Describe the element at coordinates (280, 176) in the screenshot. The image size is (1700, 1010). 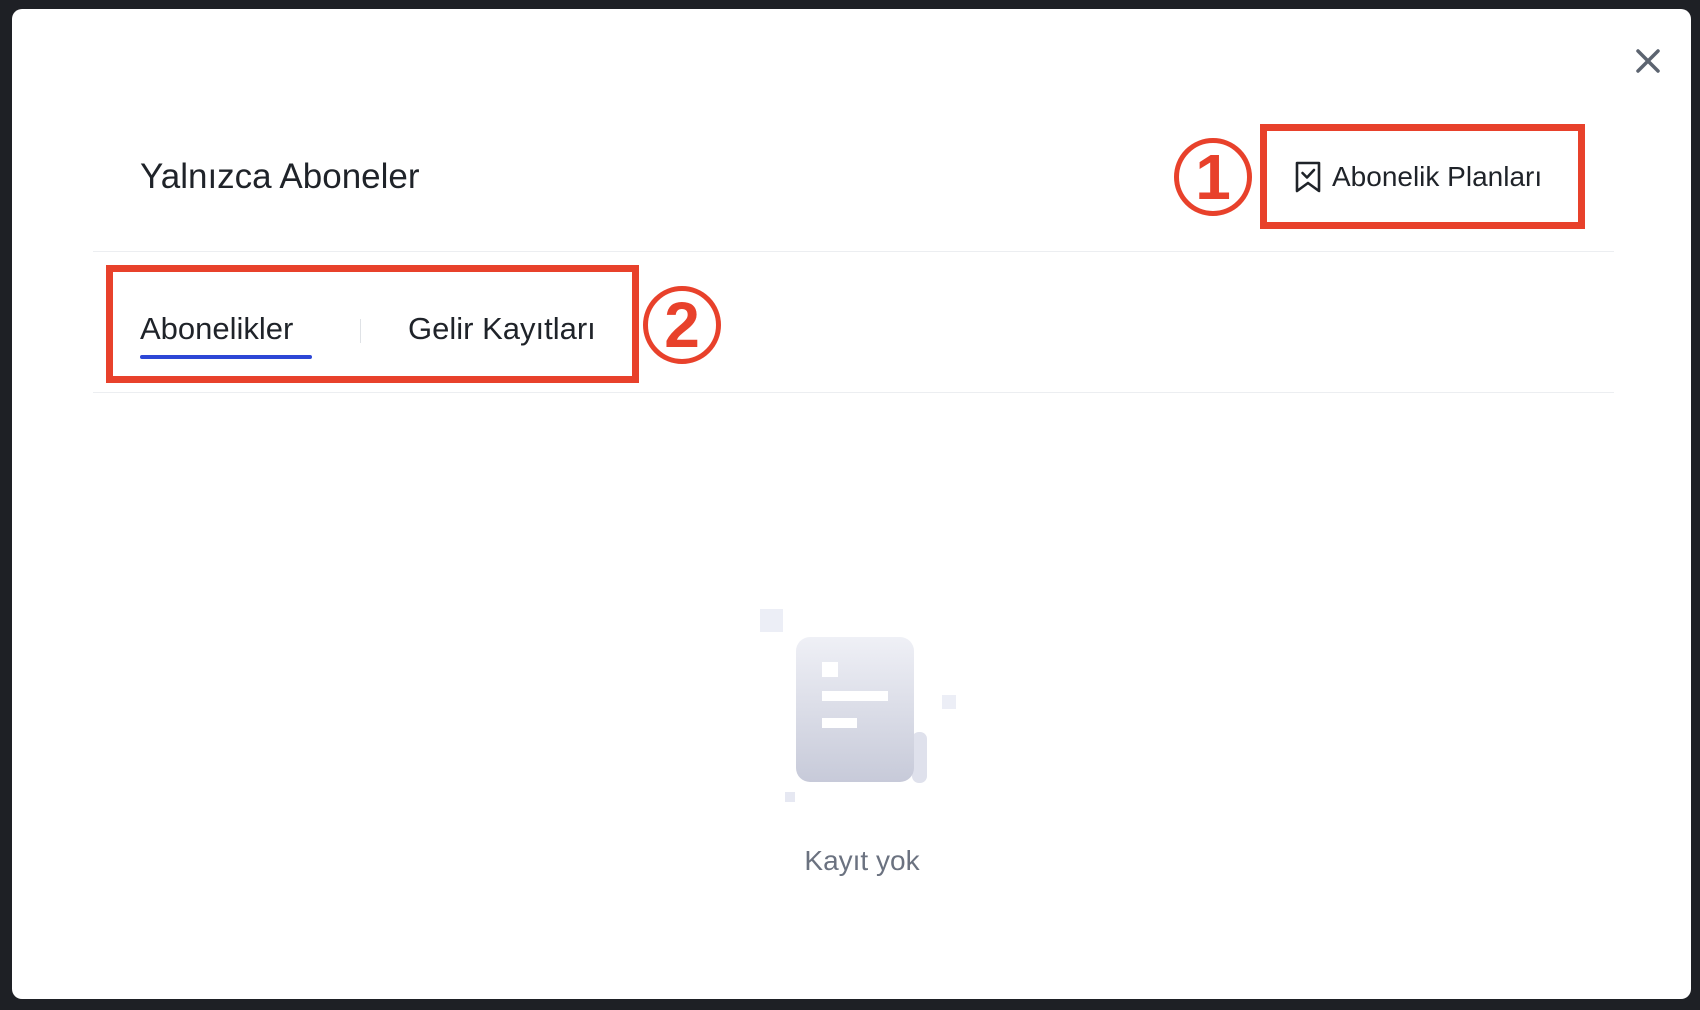
I see `modal-title: Yalnızca Aboneler` at that location.